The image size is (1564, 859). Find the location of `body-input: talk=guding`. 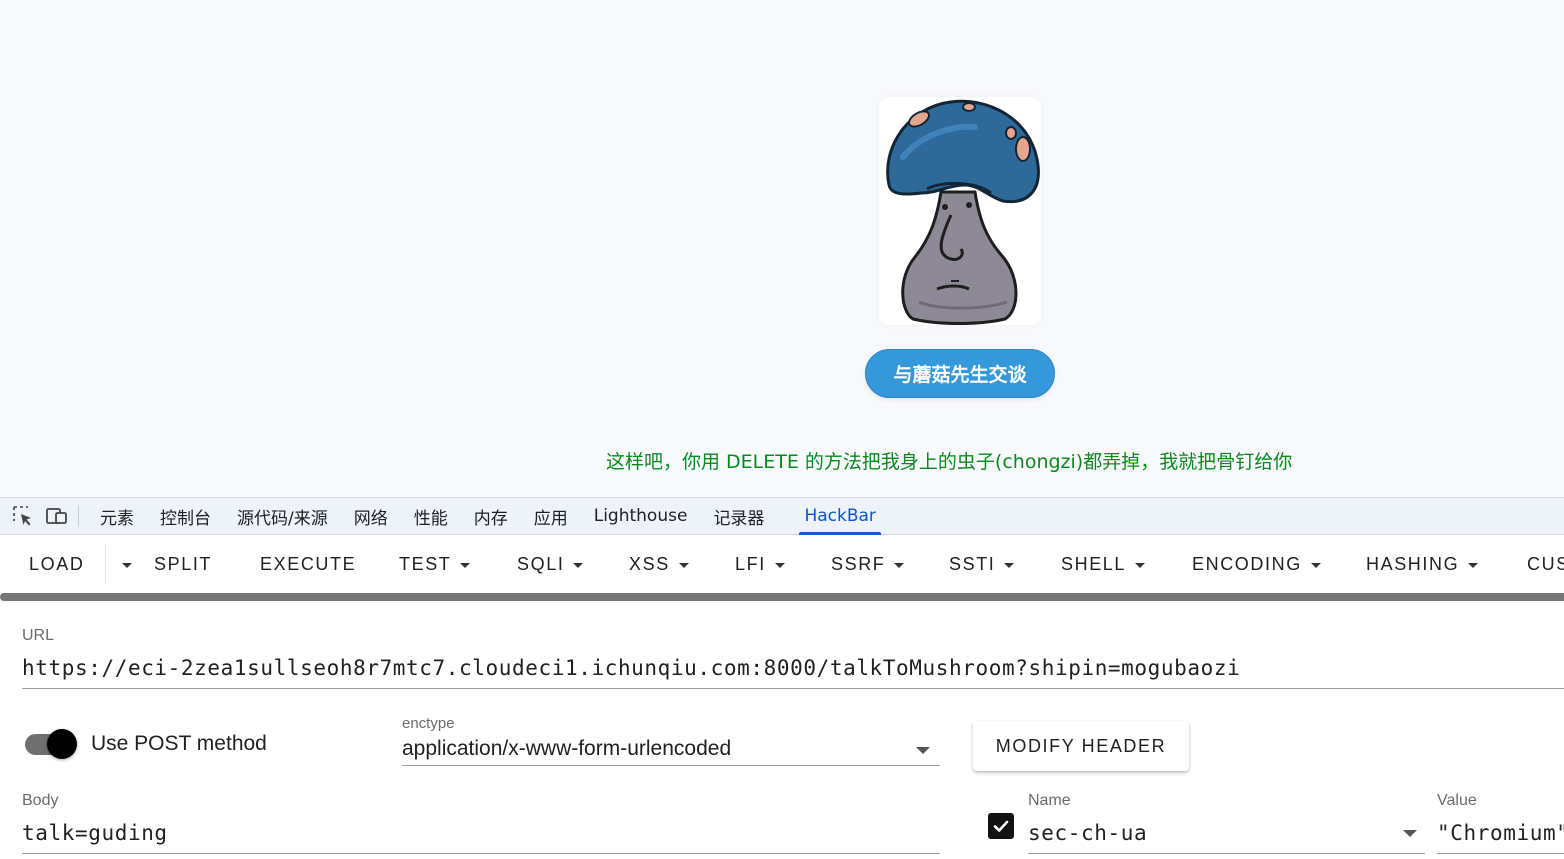

body-input: talk=guding is located at coordinates (95, 833).